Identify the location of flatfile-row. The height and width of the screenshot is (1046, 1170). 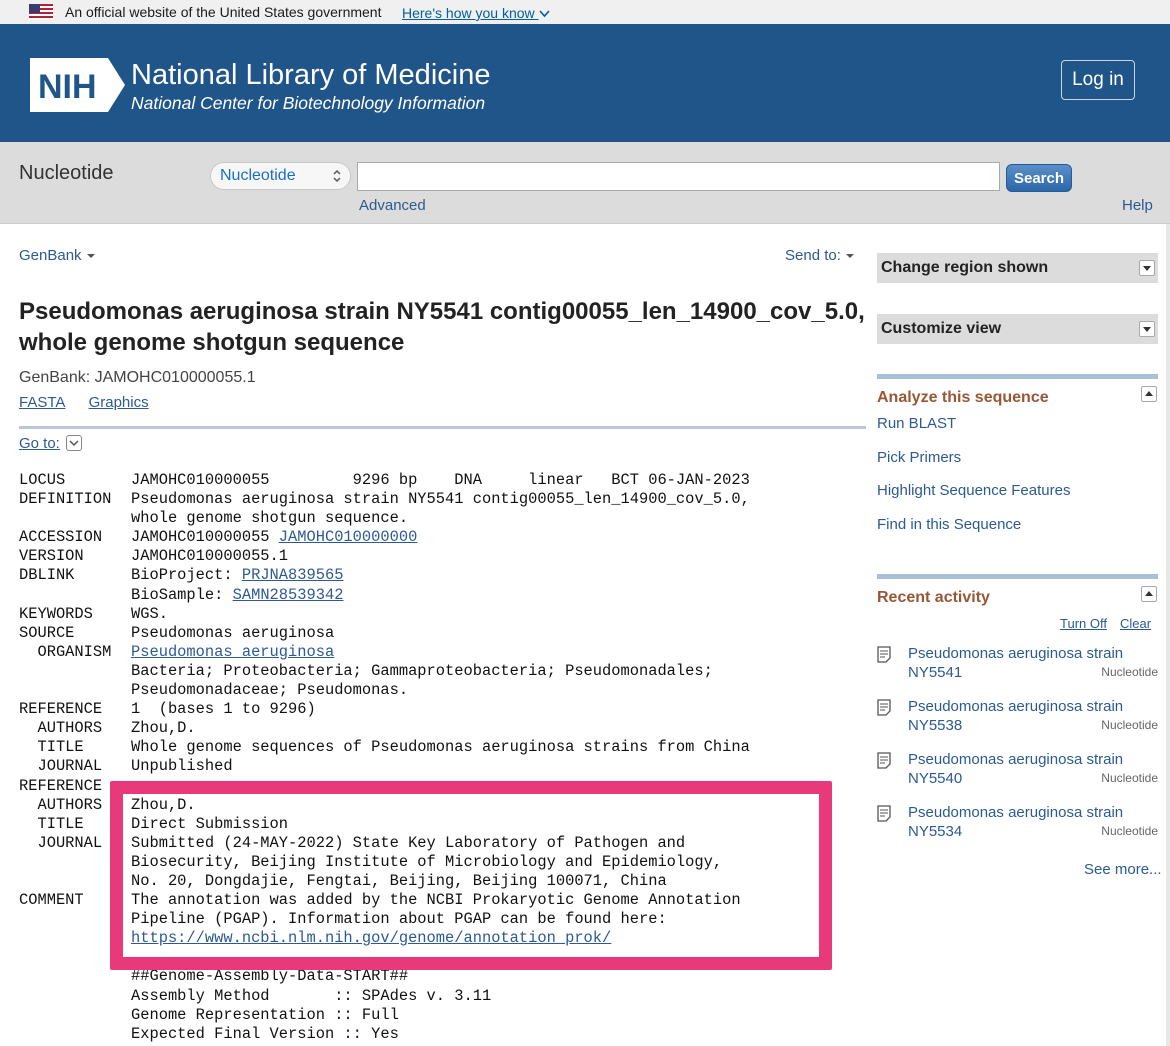
(384, 957).